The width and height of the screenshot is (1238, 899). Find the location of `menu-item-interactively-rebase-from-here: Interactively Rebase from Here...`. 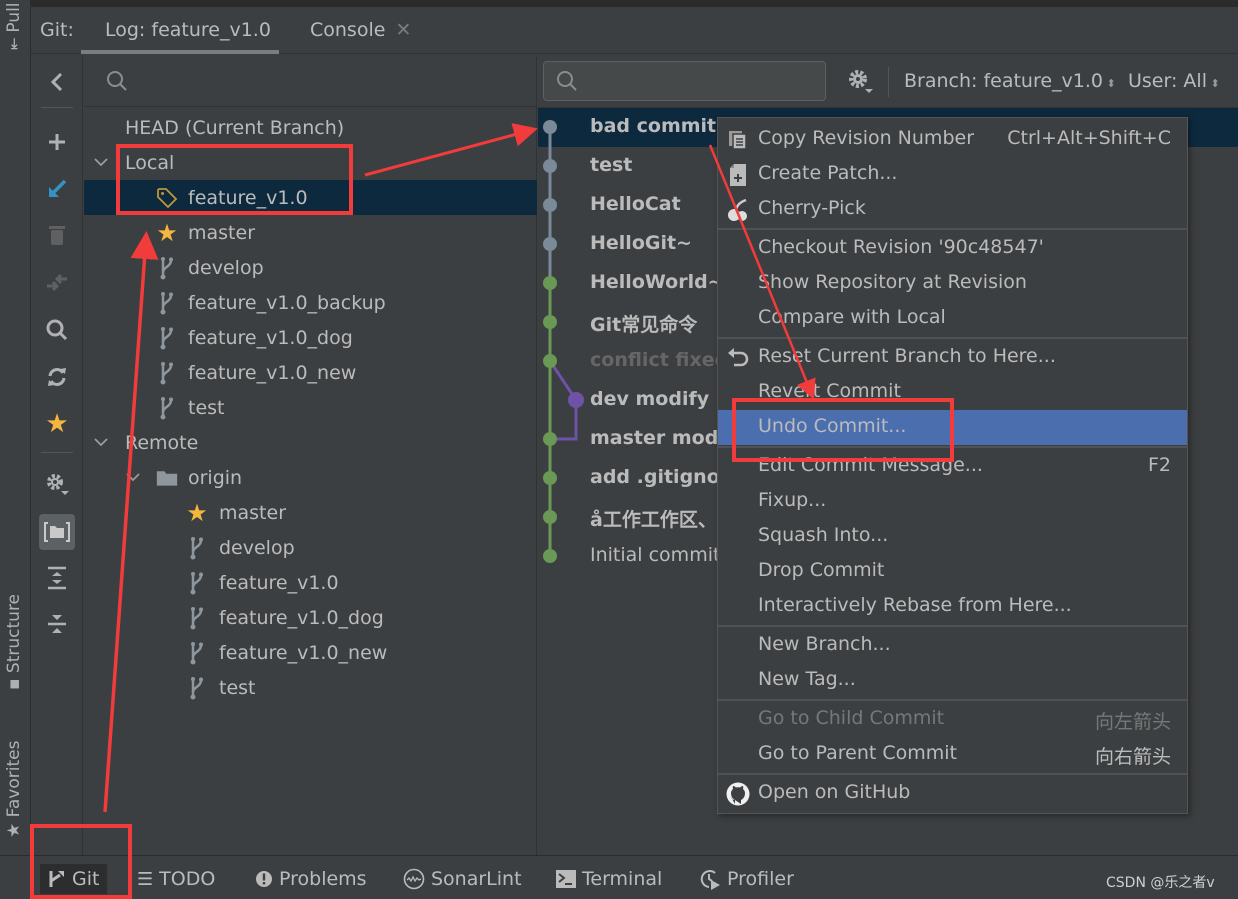

menu-item-interactively-rebase-from-here: Interactively Rebase from Here... is located at coordinates (952, 606).